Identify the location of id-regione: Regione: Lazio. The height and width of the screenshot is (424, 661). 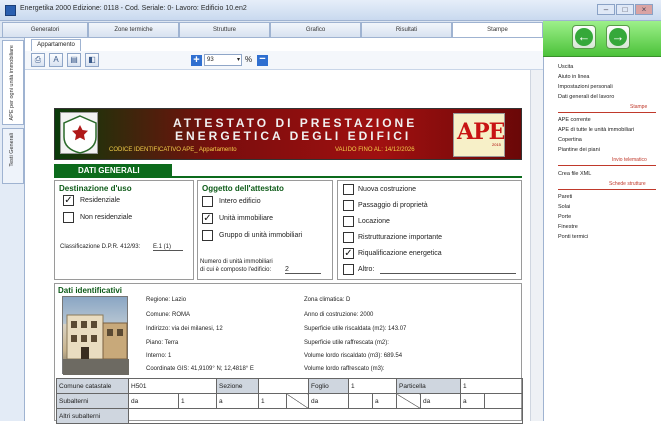
(166, 300).